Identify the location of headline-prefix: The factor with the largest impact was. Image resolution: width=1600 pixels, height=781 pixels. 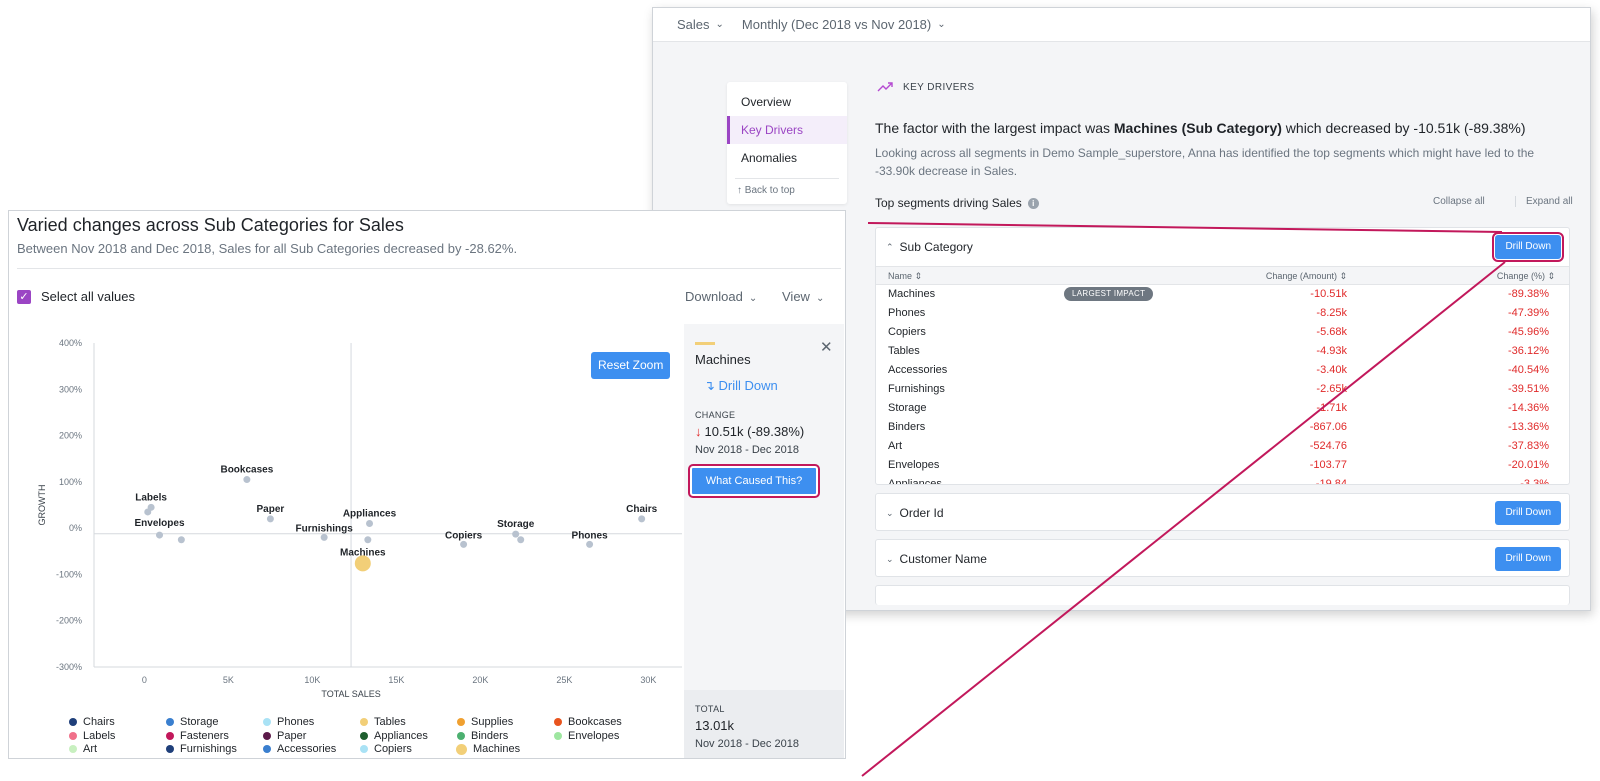
(994, 128).